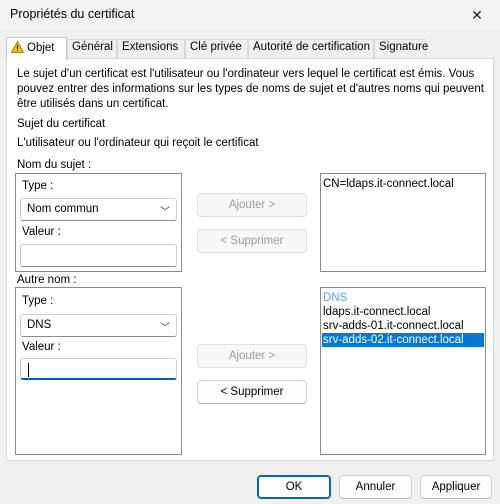 The height and width of the screenshot is (504, 500). Describe the element at coordinates (403, 184) in the screenshot. I see `list-item: CN=ldaps.it-connect.local` at that location.